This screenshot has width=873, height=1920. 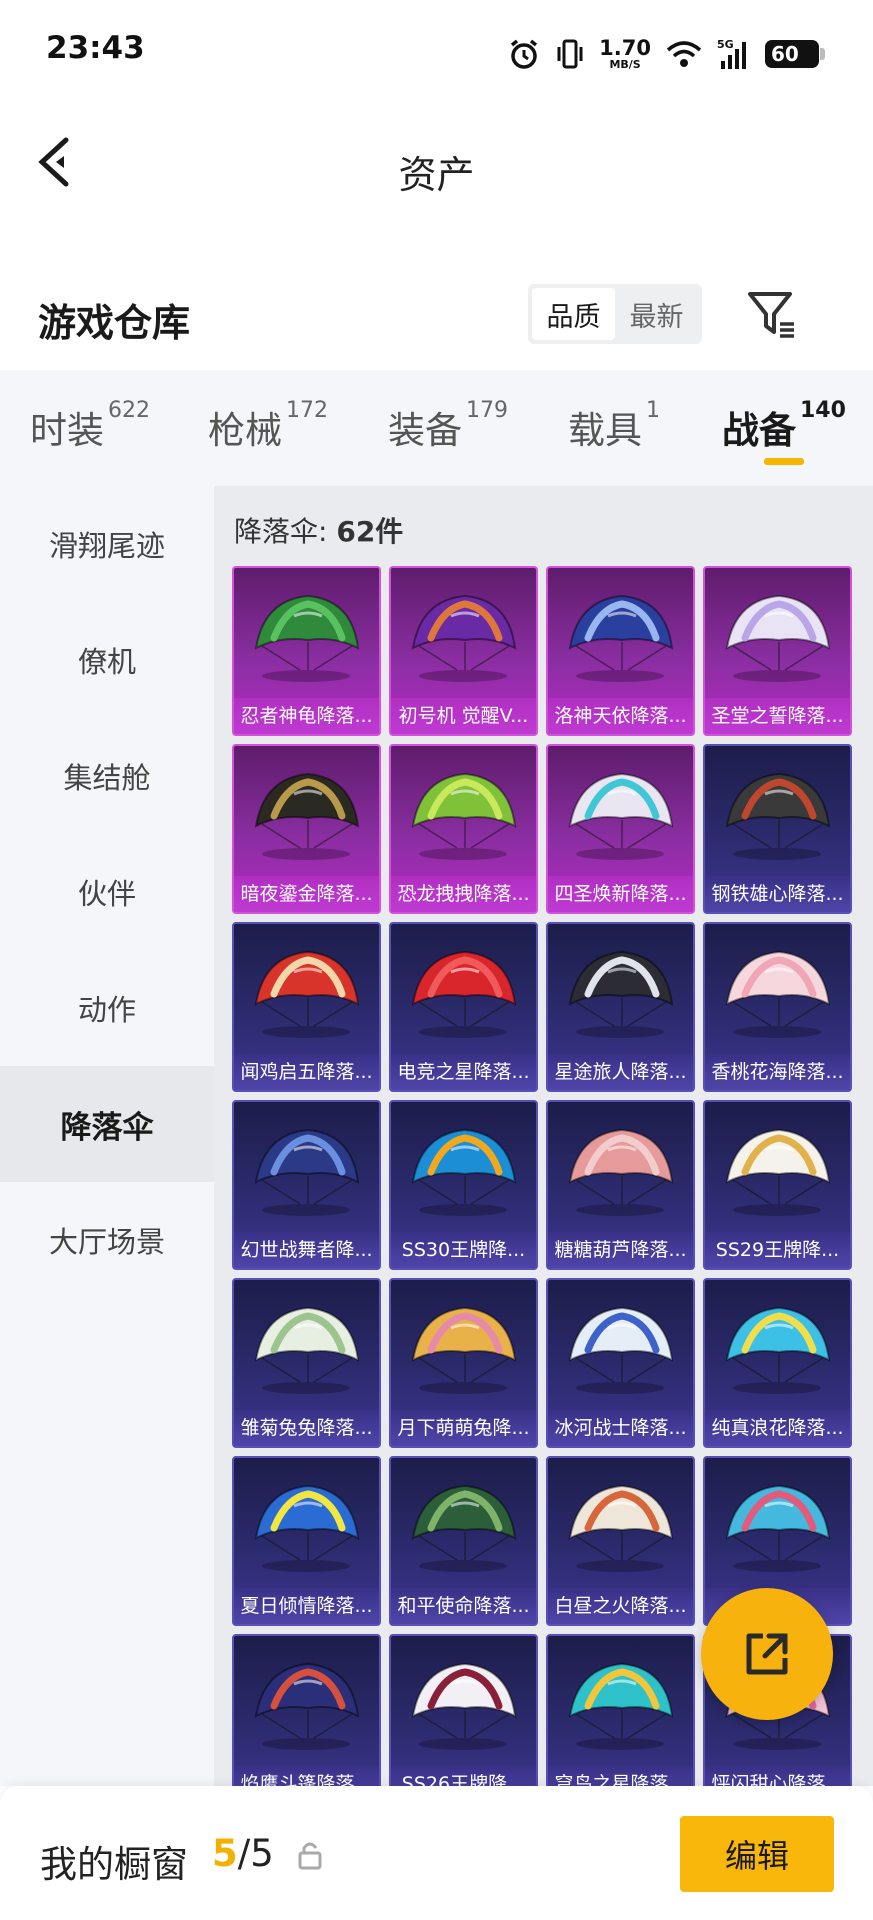 What do you see at coordinates (129, 410) in the screenshot?
I see `tab-count: 622` at bounding box center [129, 410].